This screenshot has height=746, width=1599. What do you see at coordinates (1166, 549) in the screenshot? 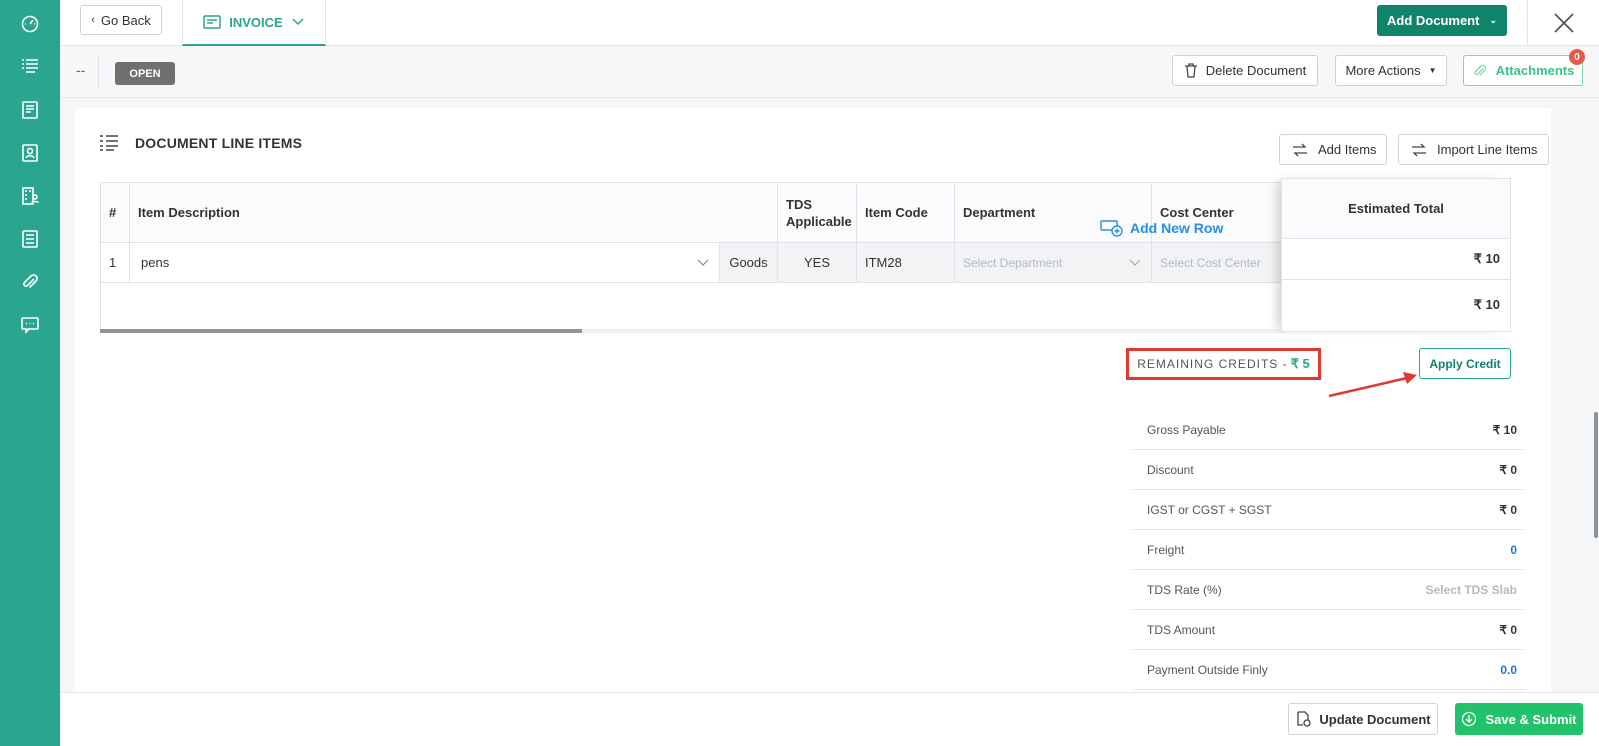
I see `summary-label: Freight` at bounding box center [1166, 549].